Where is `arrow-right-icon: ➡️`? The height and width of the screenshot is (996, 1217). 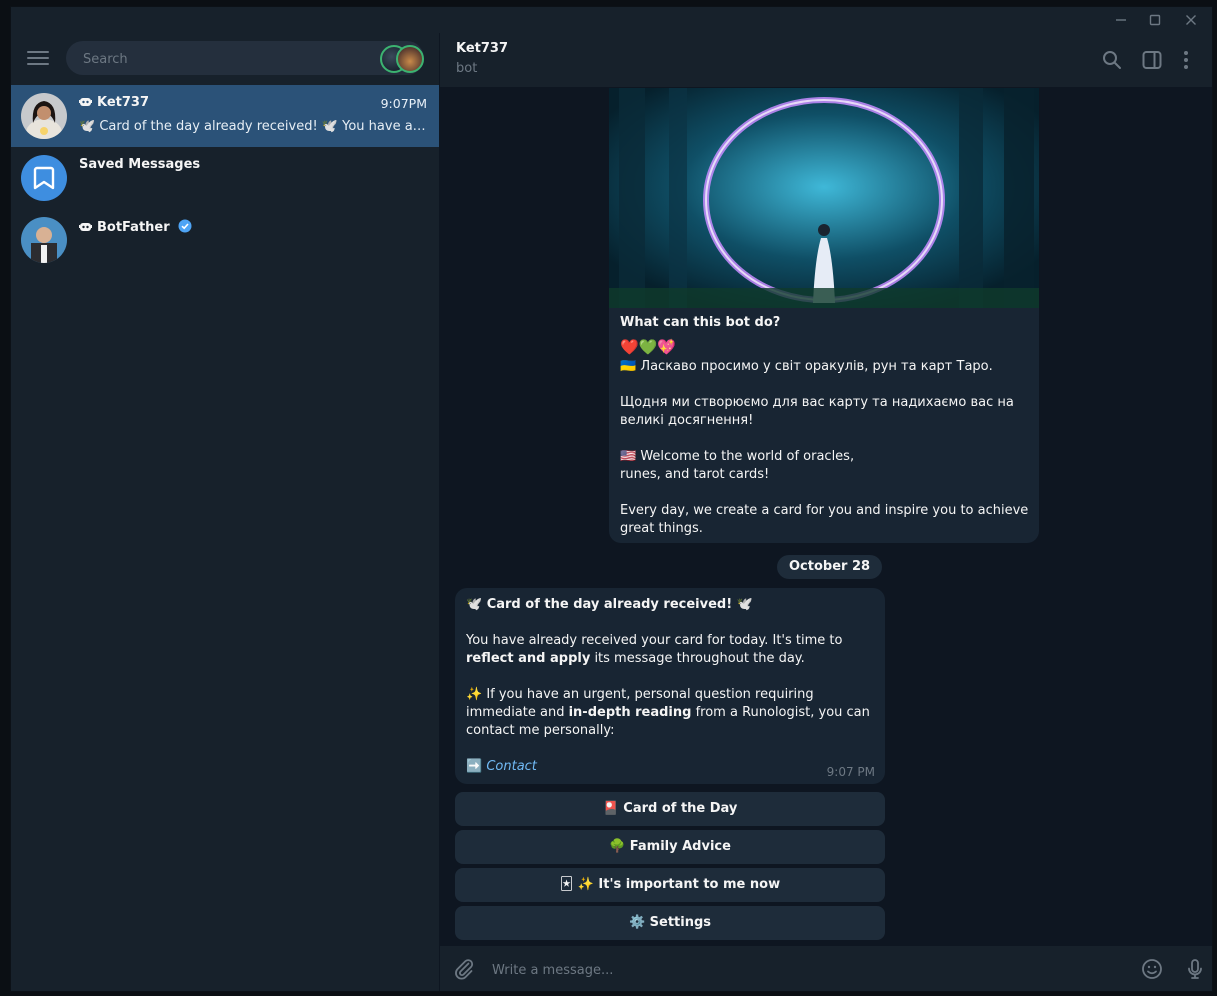
arrow-right-icon: ➡️ is located at coordinates (474, 766).